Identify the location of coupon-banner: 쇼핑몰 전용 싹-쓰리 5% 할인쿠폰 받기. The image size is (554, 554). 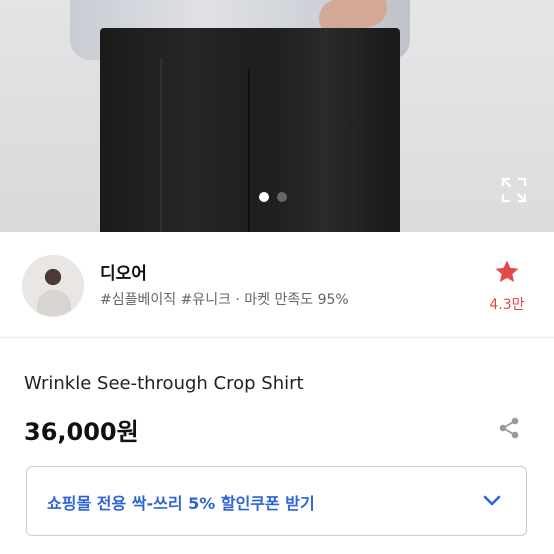
(276, 501).